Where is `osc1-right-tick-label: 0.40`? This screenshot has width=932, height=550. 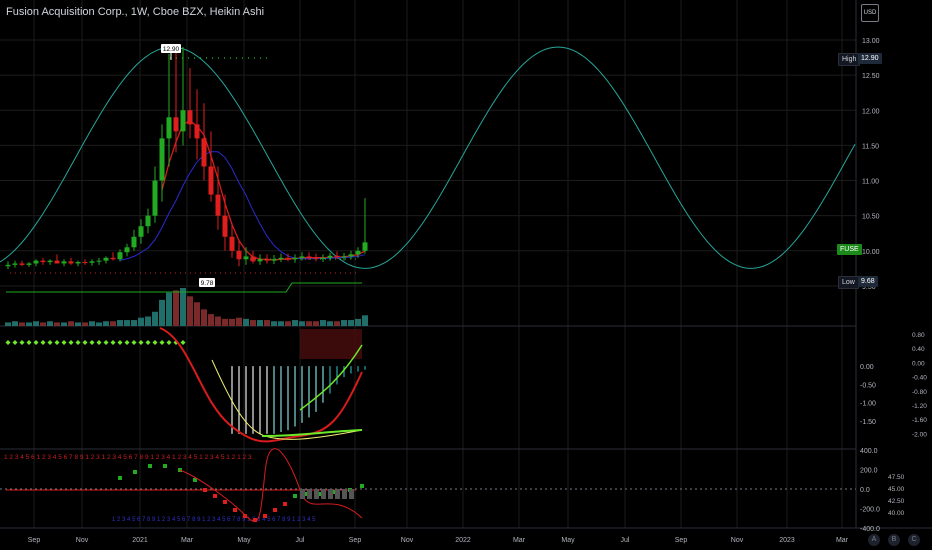 osc1-right-tick-label: 0.40 is located at coordinates (918, 349).